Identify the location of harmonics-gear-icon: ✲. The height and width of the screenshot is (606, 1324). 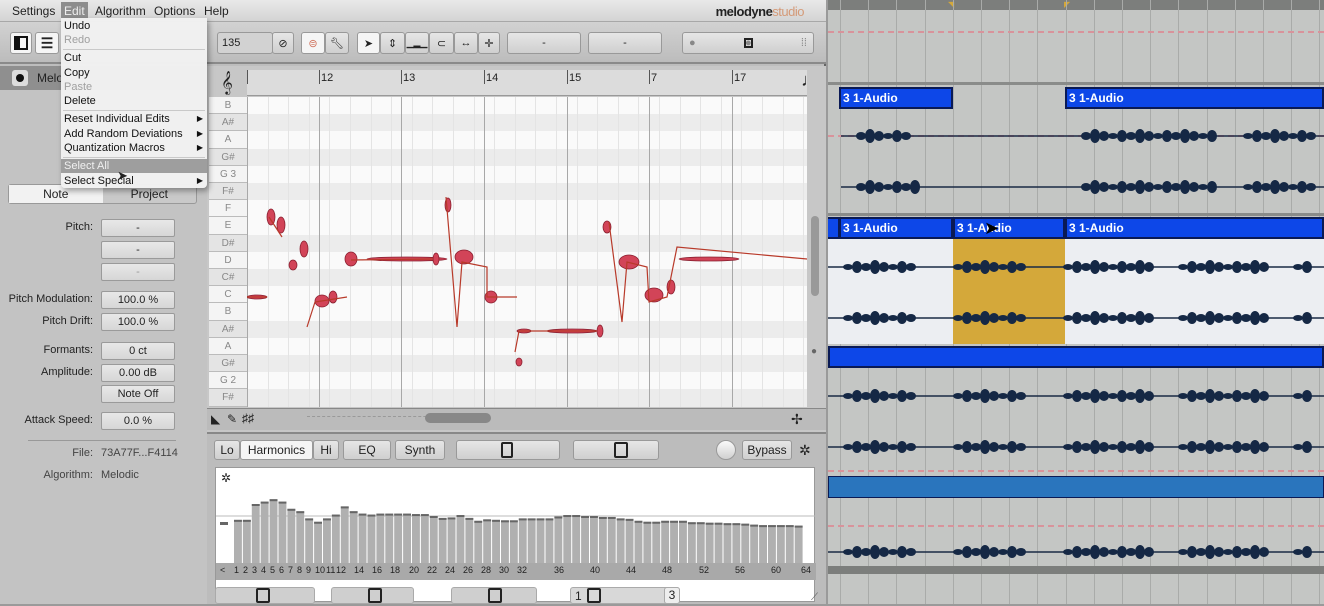
(226, 478).